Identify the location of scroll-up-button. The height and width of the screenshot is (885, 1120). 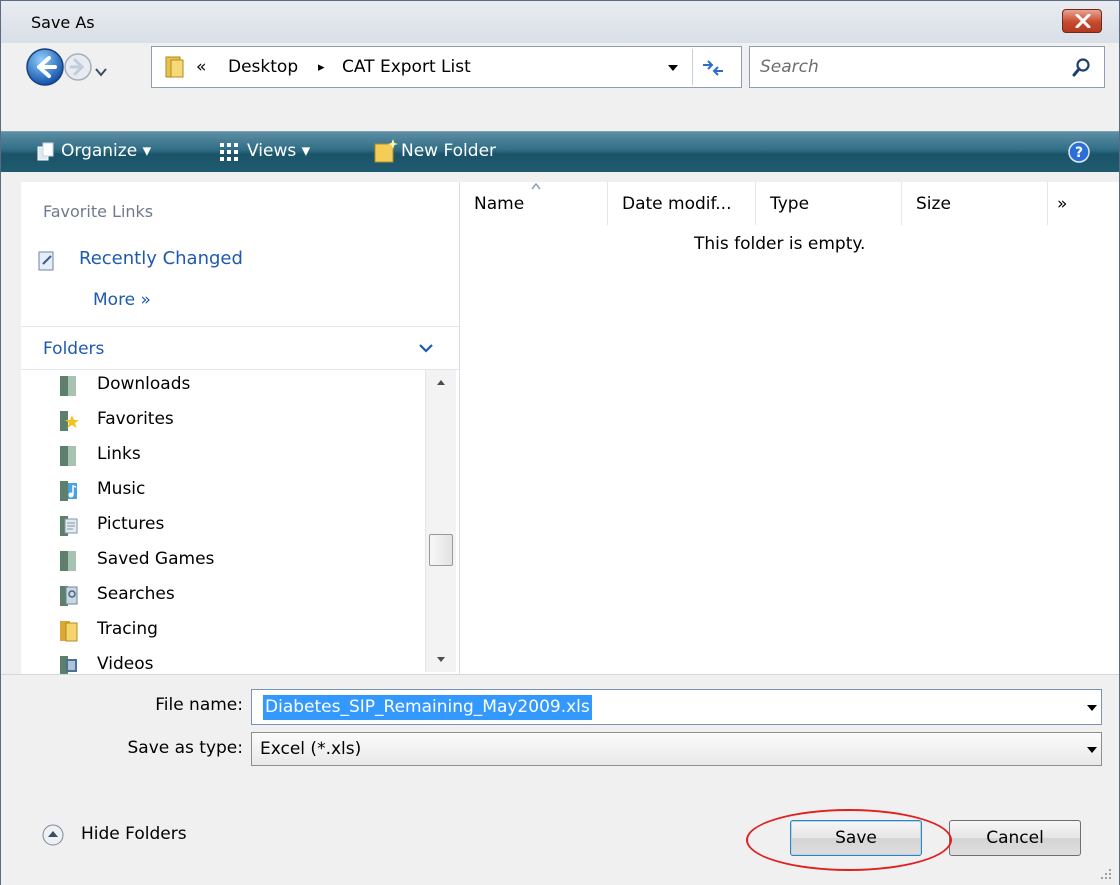
(441, 383).